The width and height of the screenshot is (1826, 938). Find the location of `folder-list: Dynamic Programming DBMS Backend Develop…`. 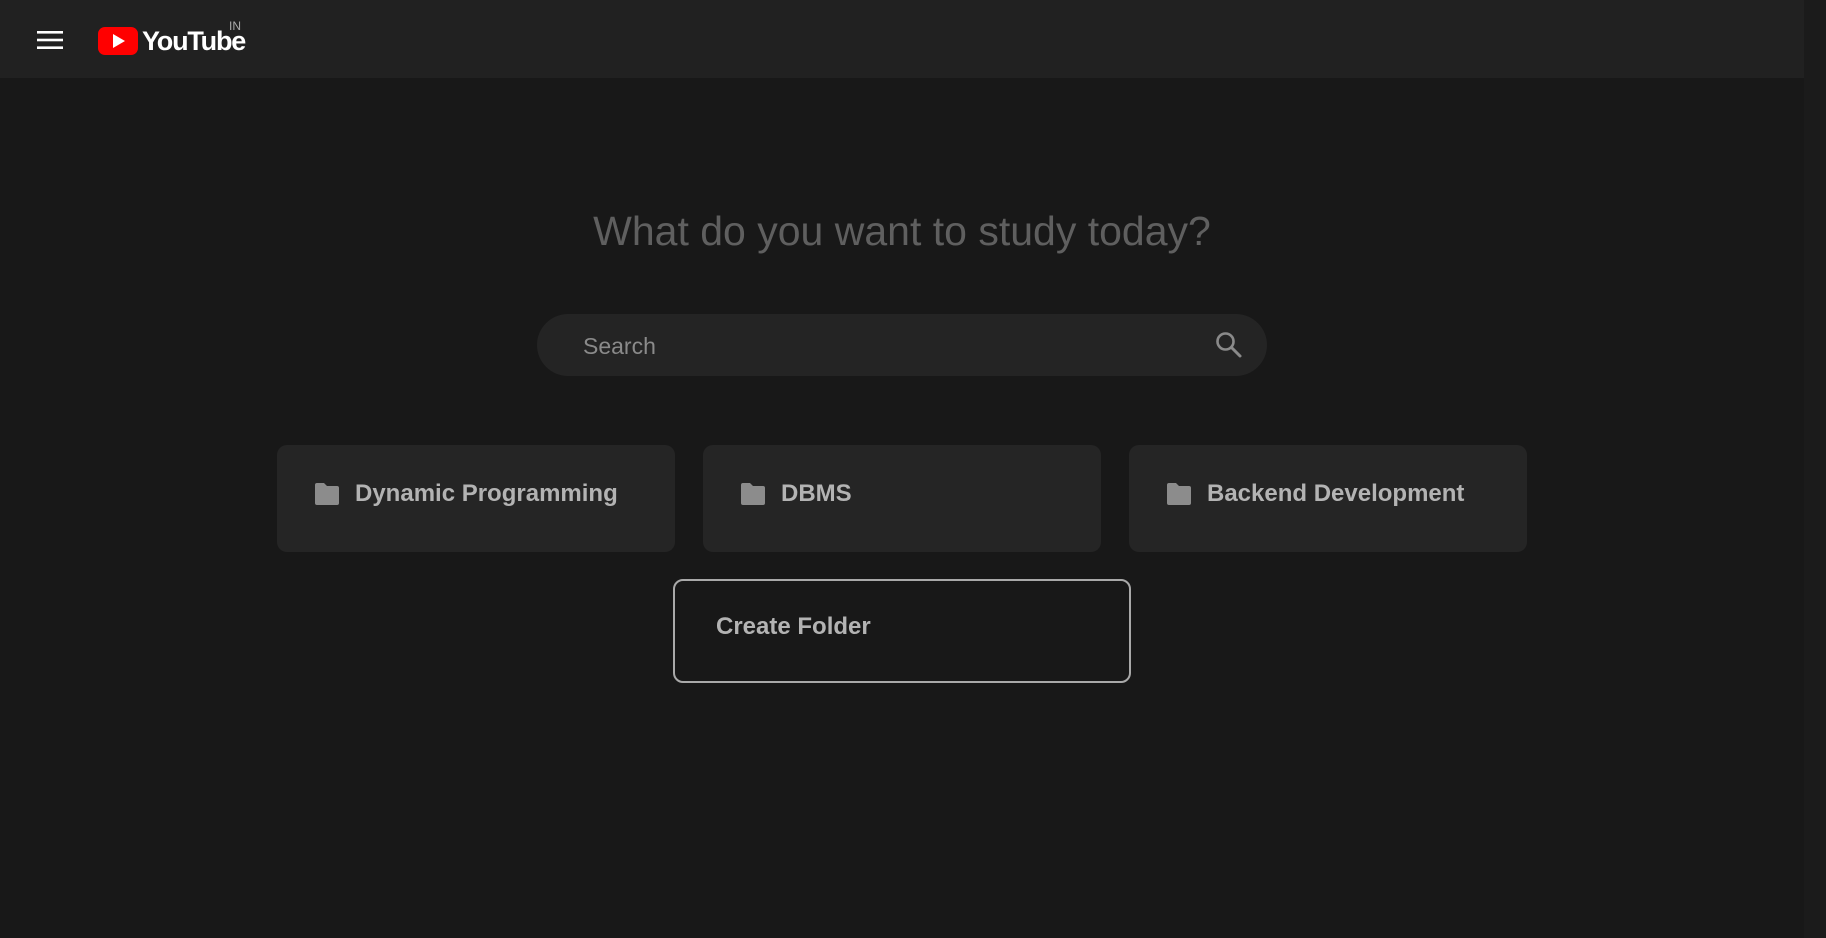

folder-list: Dynamic Programming DBMS Backend Develop… is located at coordinates (902, 498).